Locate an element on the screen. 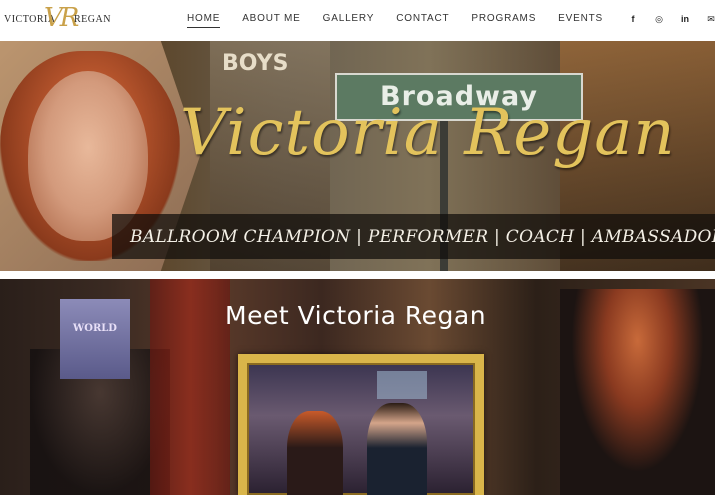  dancer-man is located at coordinates (397, 449).